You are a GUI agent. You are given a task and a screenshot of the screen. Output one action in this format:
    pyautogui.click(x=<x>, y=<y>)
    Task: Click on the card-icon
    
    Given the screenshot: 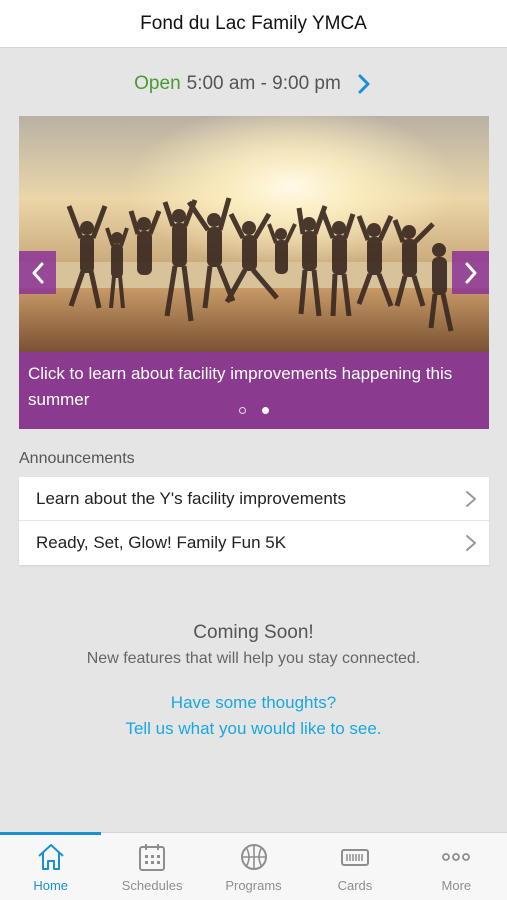 What is the action you would take?
    pyautogui.click(x=354, y=857)
    